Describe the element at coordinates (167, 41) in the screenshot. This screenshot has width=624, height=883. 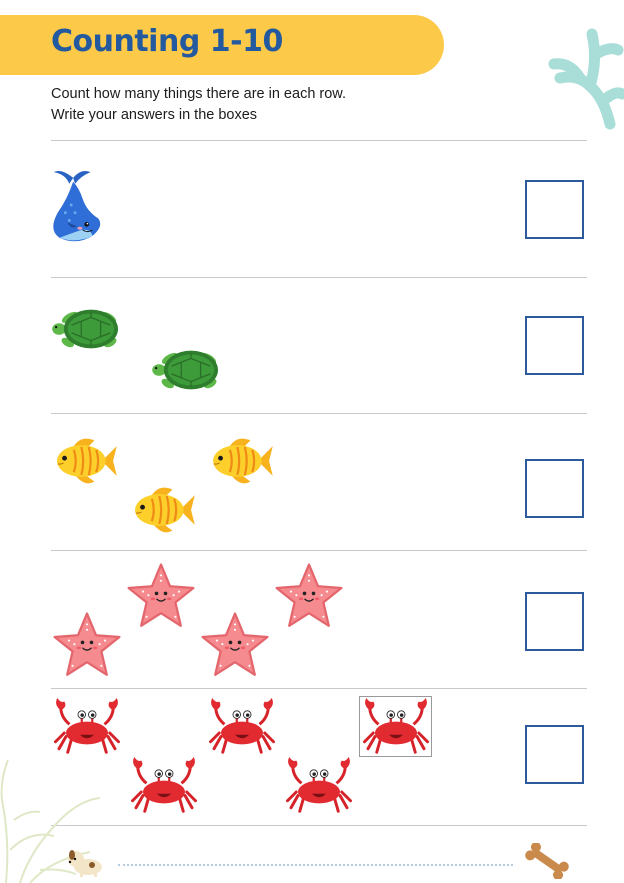
I see `page-title: Counting 1-10` at that location.